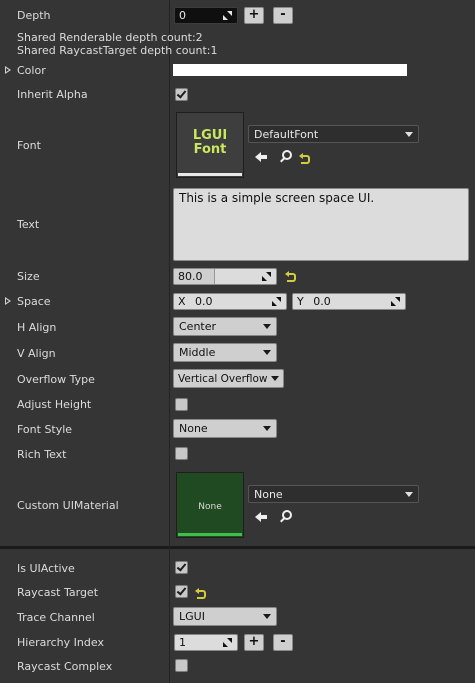 This screenshot has height=683, width=475. I want to click on material-asset-picker: None, so click(333, 494).